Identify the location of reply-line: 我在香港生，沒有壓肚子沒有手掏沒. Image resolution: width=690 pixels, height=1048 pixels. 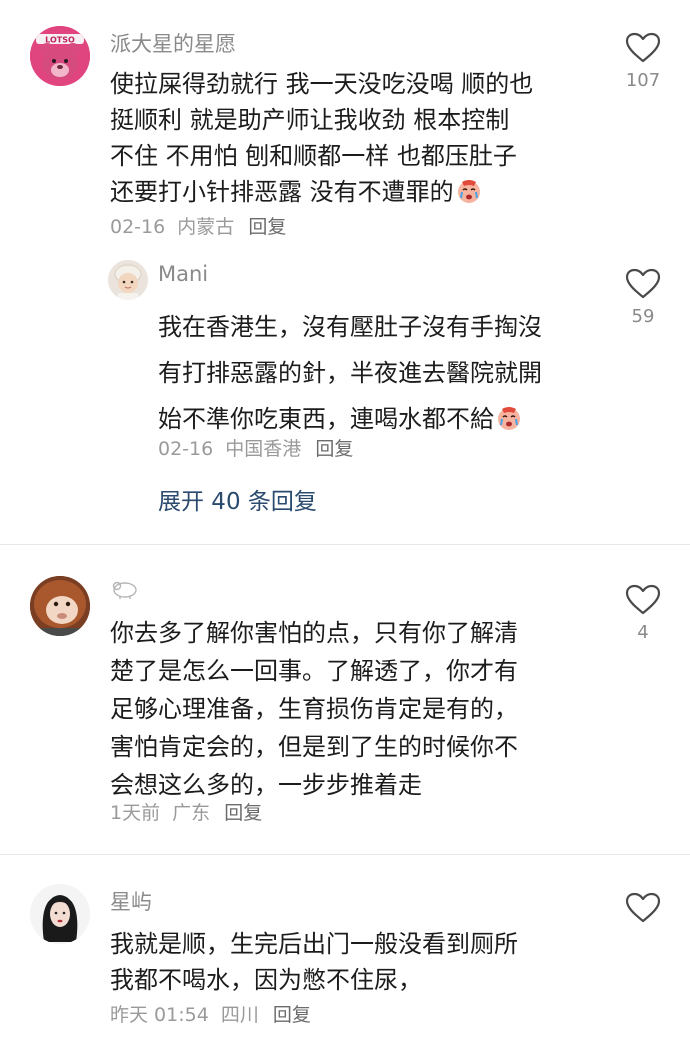
(350, 327).